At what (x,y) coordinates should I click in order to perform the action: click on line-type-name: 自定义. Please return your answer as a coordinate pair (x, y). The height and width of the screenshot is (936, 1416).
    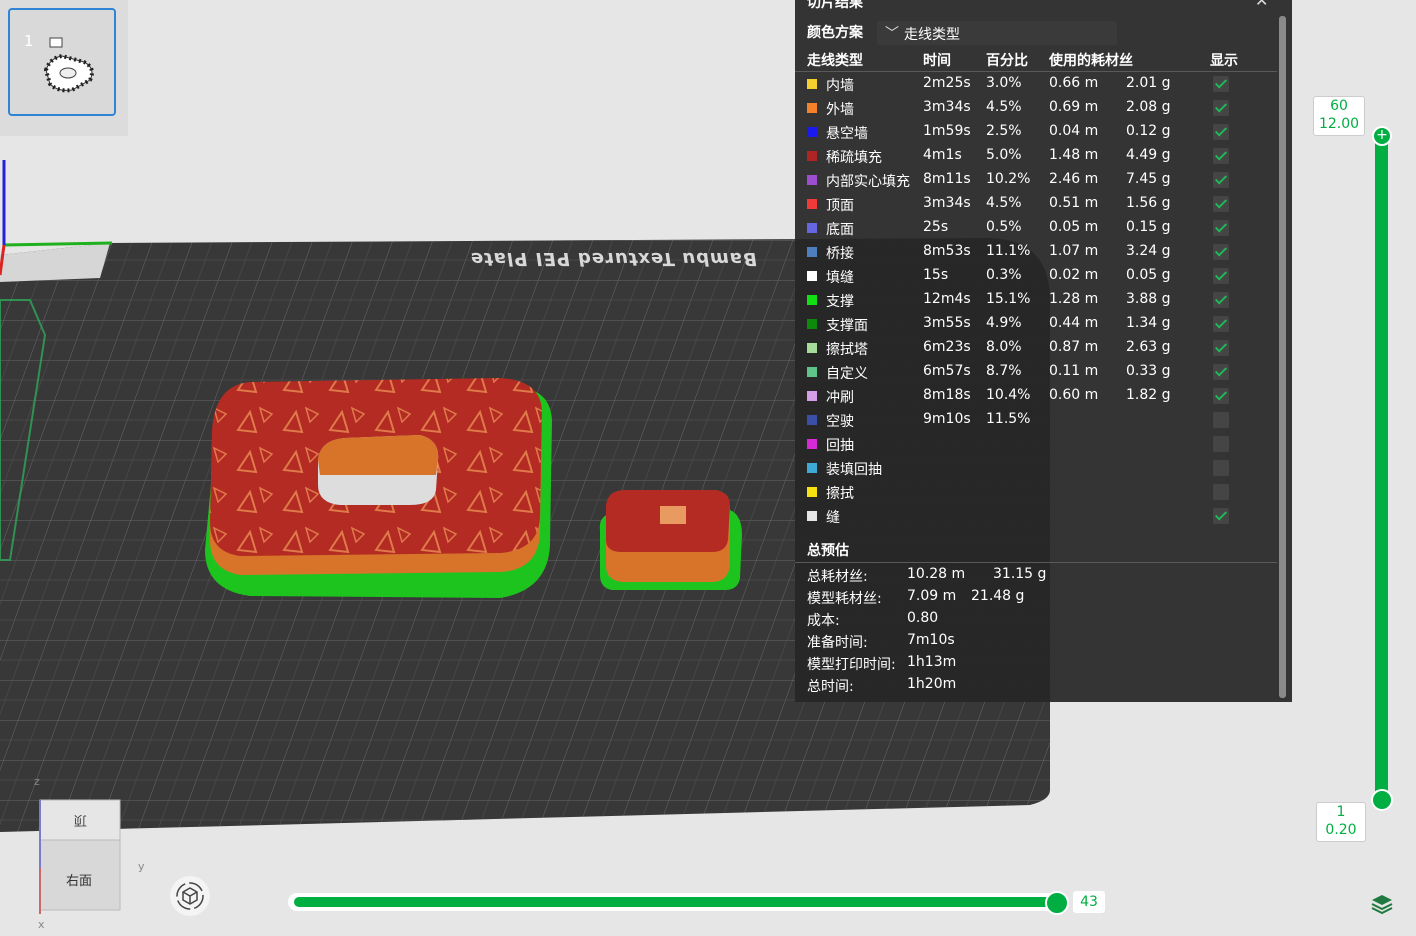
    Looking at the image, I should click on (847, 374).